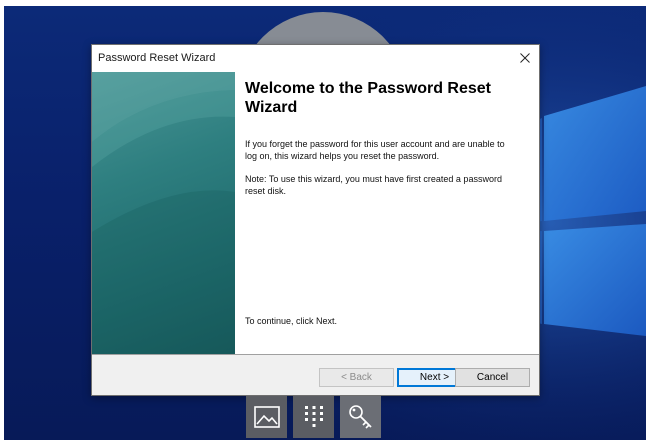 The height and width of the screenshot is (446, 648). I want to click on sign-in-options, so click(313, 417).